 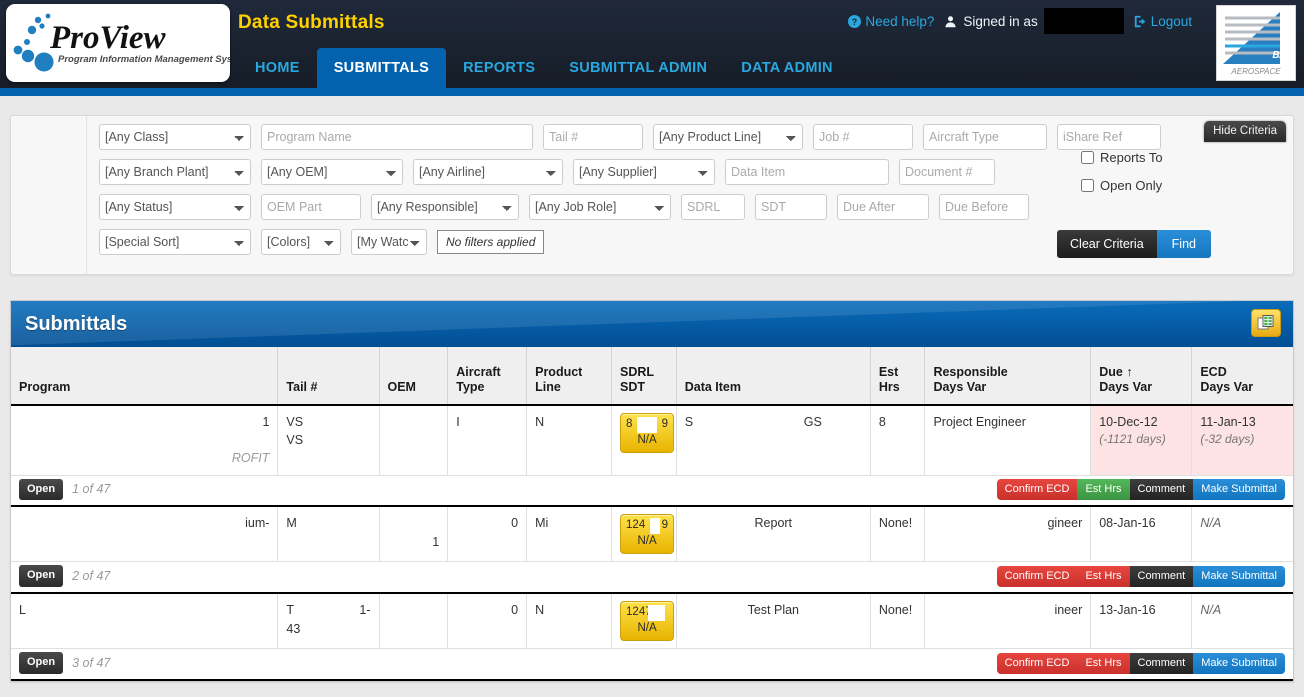 What do you see at coordinates (499, 68) in the screenshot?
I see `nav-tab-reports: REPORTS` at bounding box center [499, 68].